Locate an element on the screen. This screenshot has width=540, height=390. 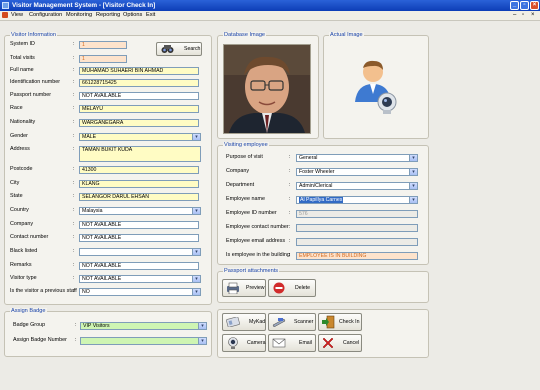
delete-button: Delete is located at coordinates (292, 288).